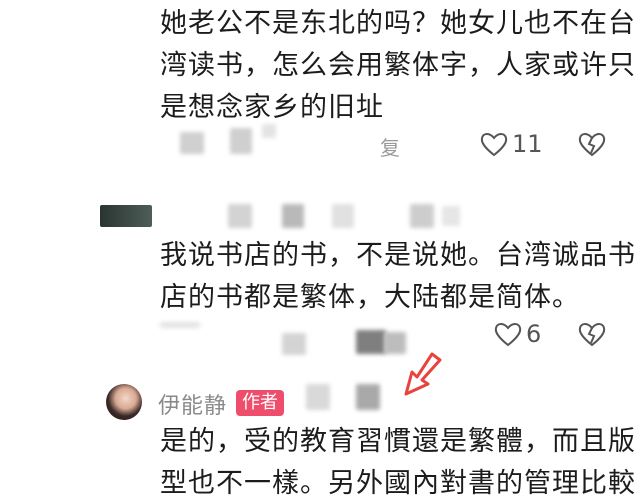 The height and width of the screenshot is (504, 640). Describe the element at coordinates (423, 374) in the screenshot. I see `arrow-pointer-icon` at that location.